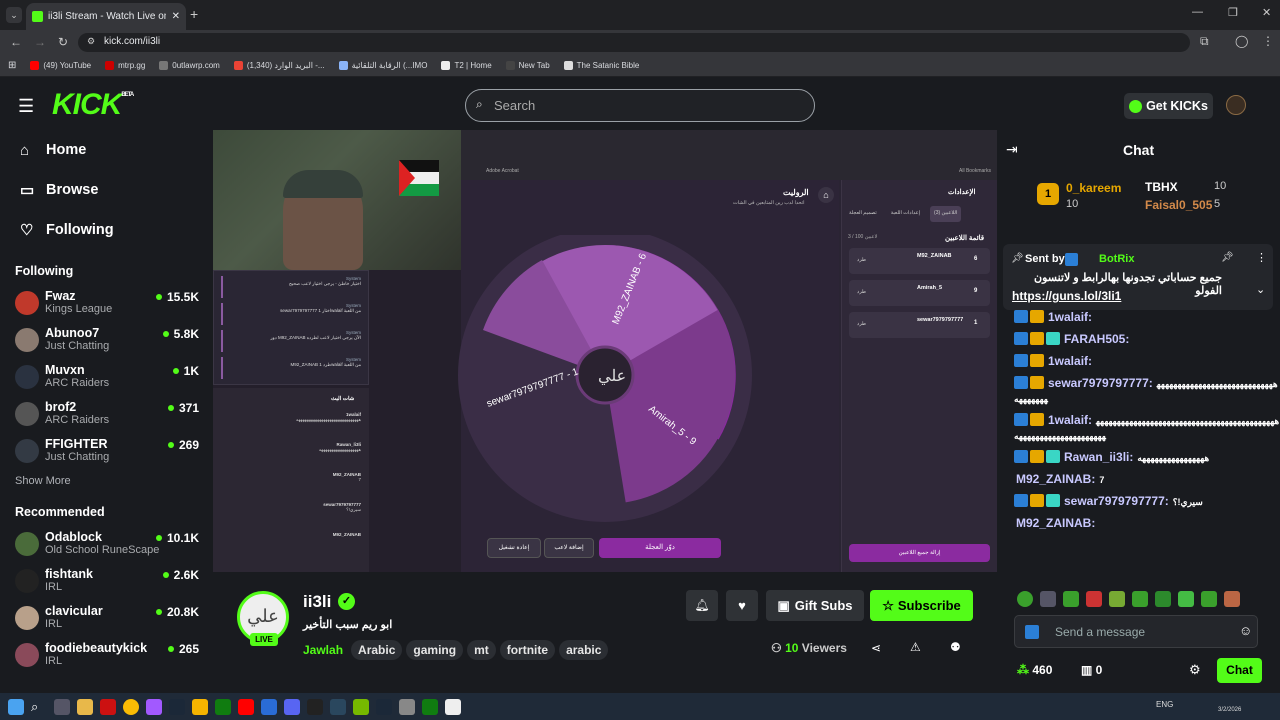  Describe the element at coordinates (108, 706) in the screenshot. I see `acrobat-icon` at that location.